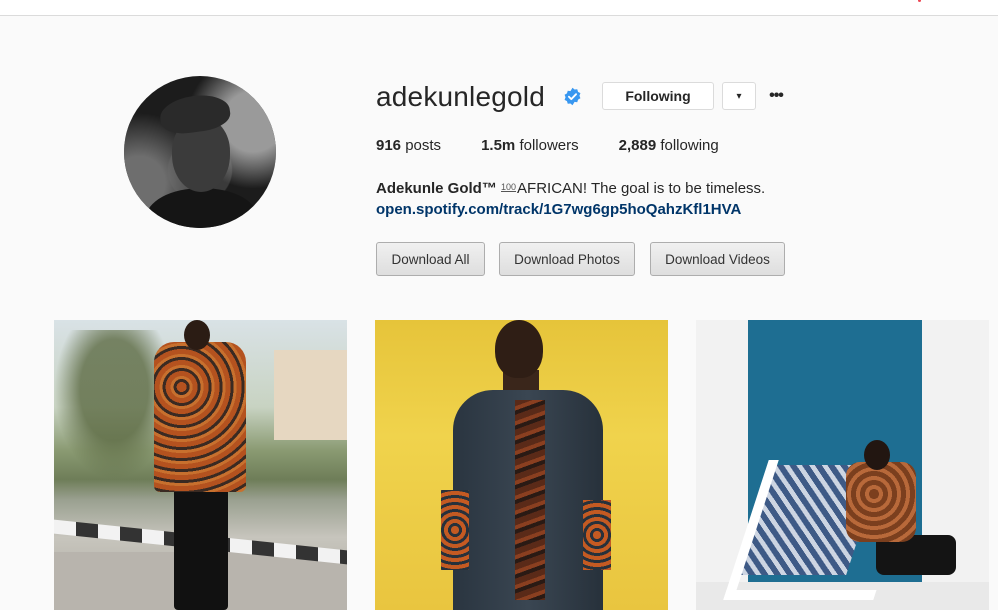 The height and width of the screenshot is (610, 998). Describe the element at coordinates (499, 8) in the screenshot. I see `top-navigation-bar` at that location.